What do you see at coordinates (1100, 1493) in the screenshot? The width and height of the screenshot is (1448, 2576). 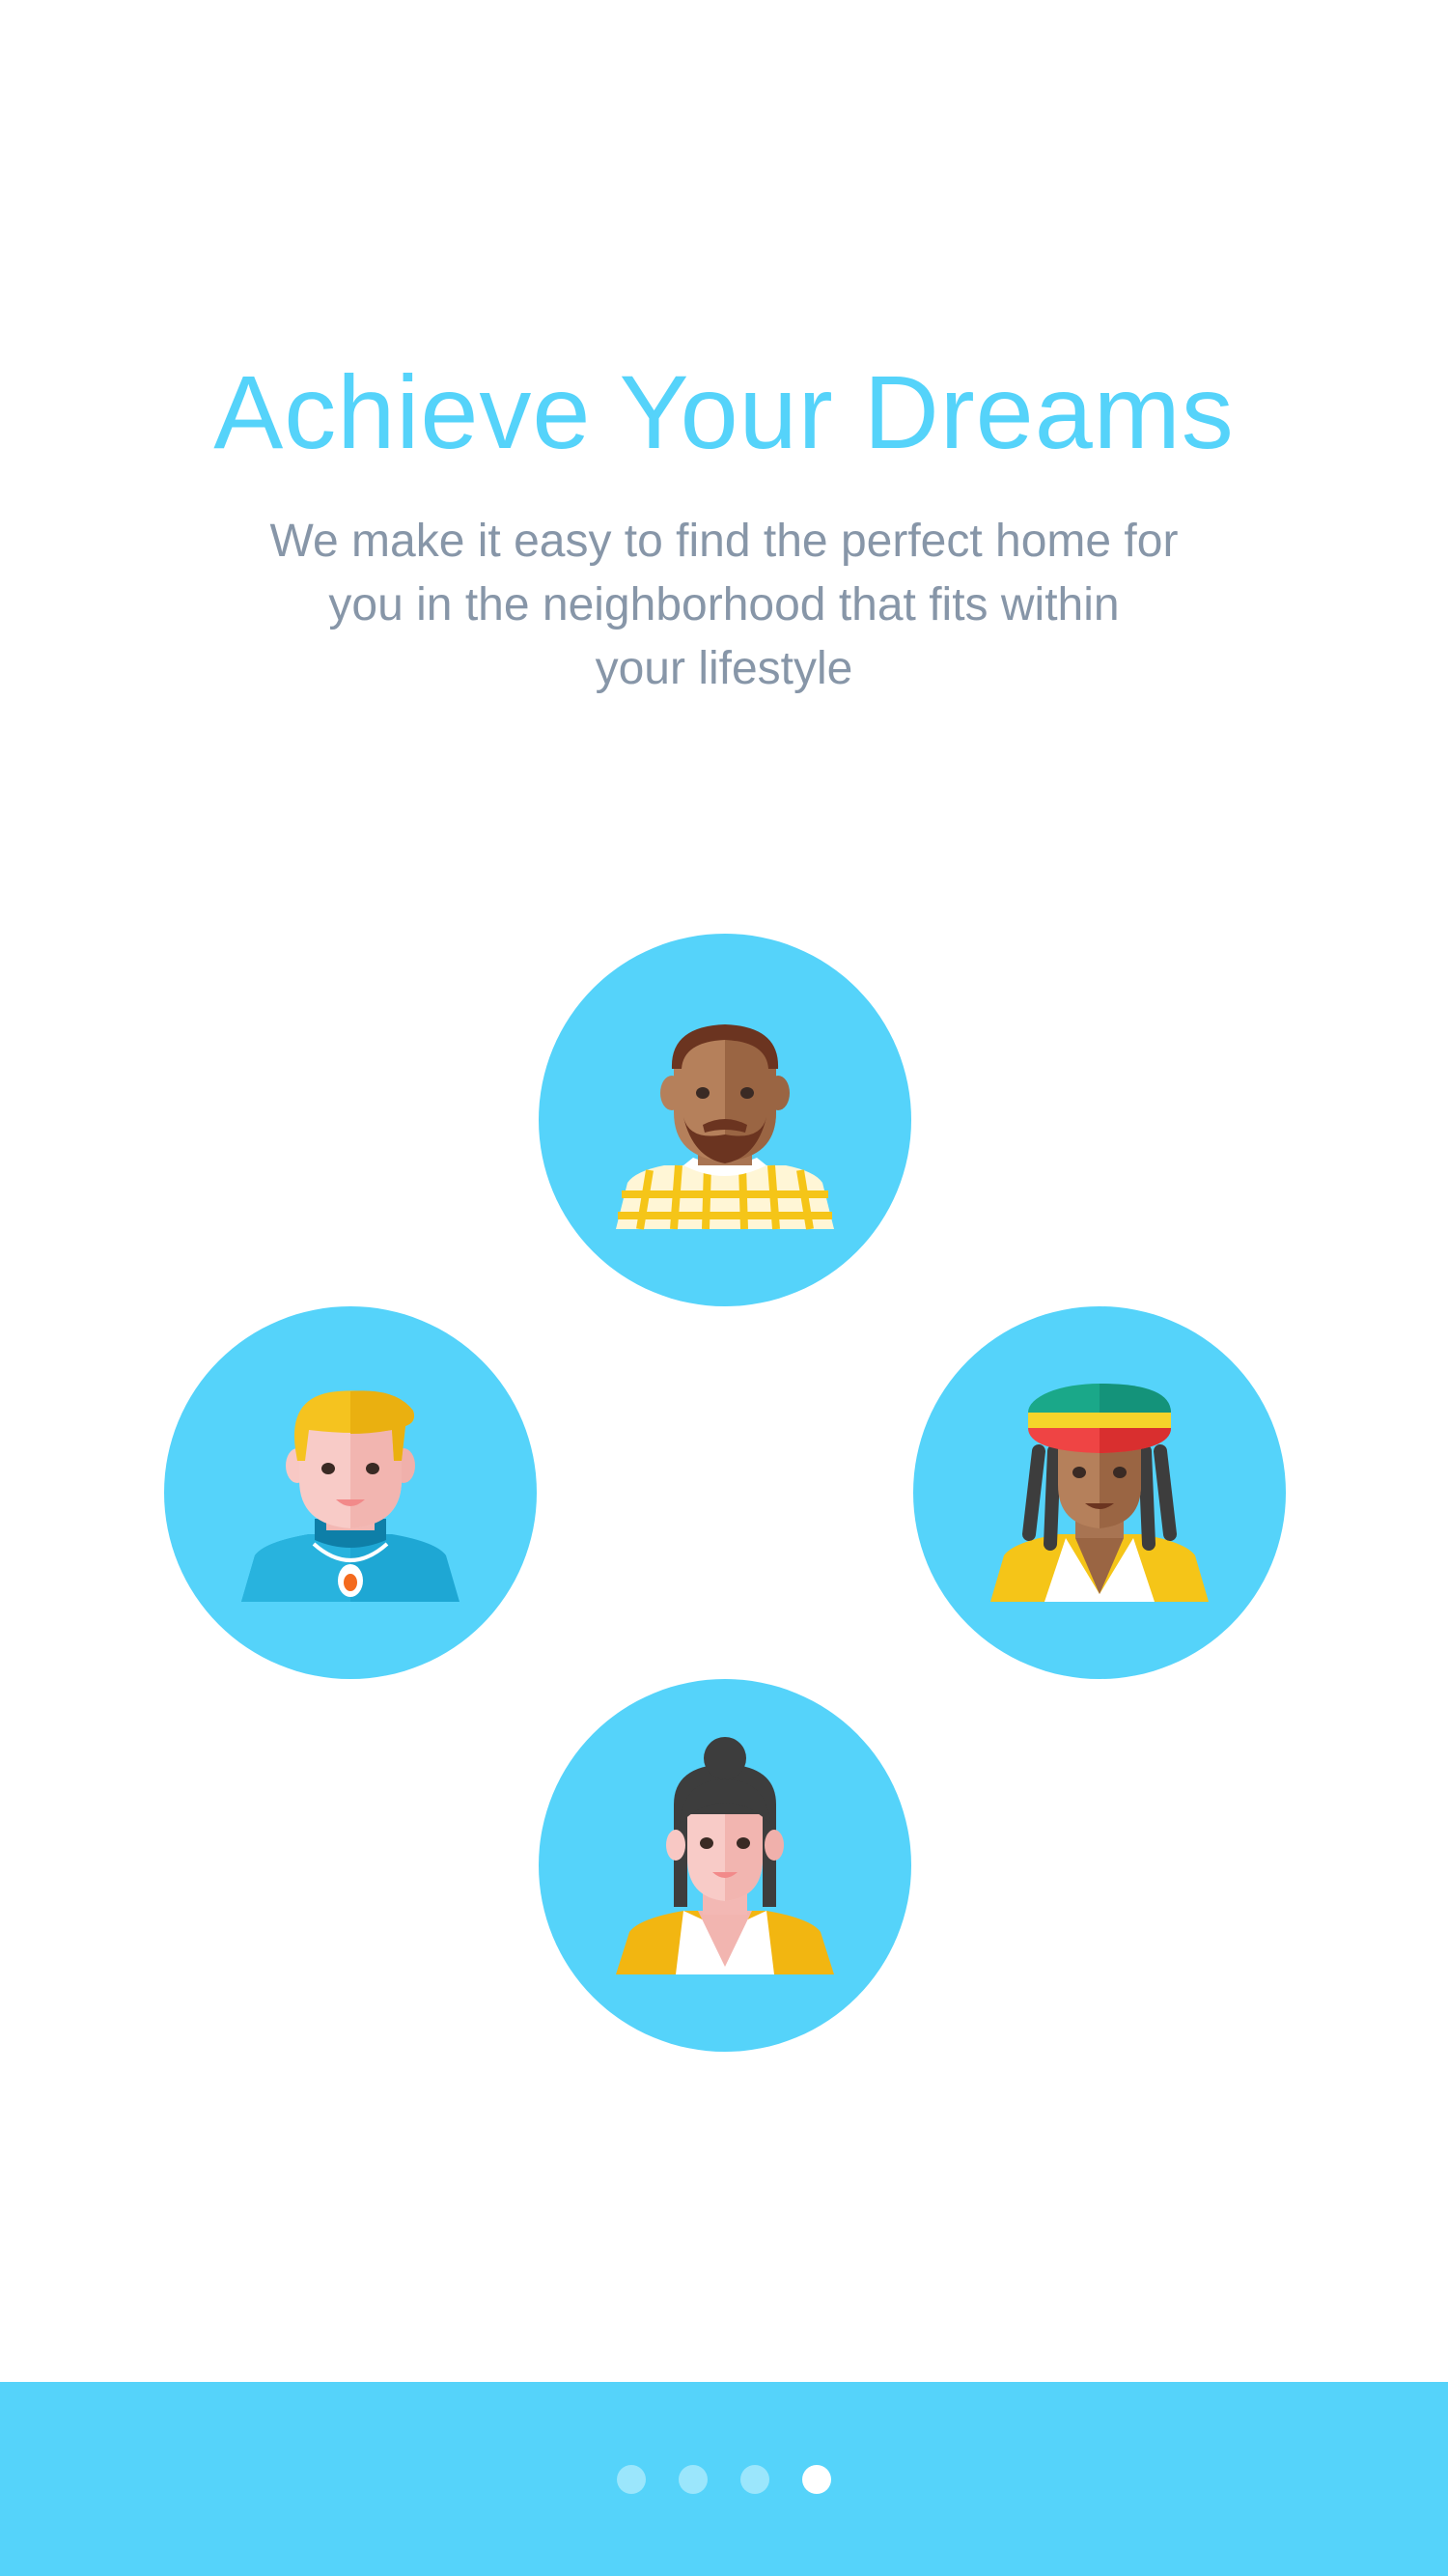 I see `rasta-man-avatar-icon` at bounding box center [1100, 1493].